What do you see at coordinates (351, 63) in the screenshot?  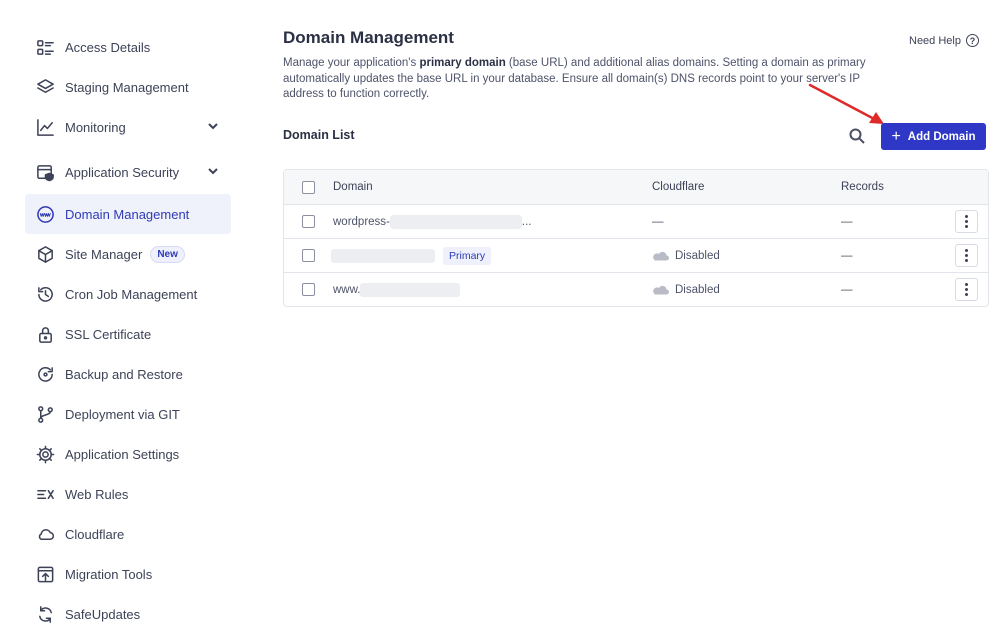 I see `description-text: Manage your application's` at bounding box center [351, 63].